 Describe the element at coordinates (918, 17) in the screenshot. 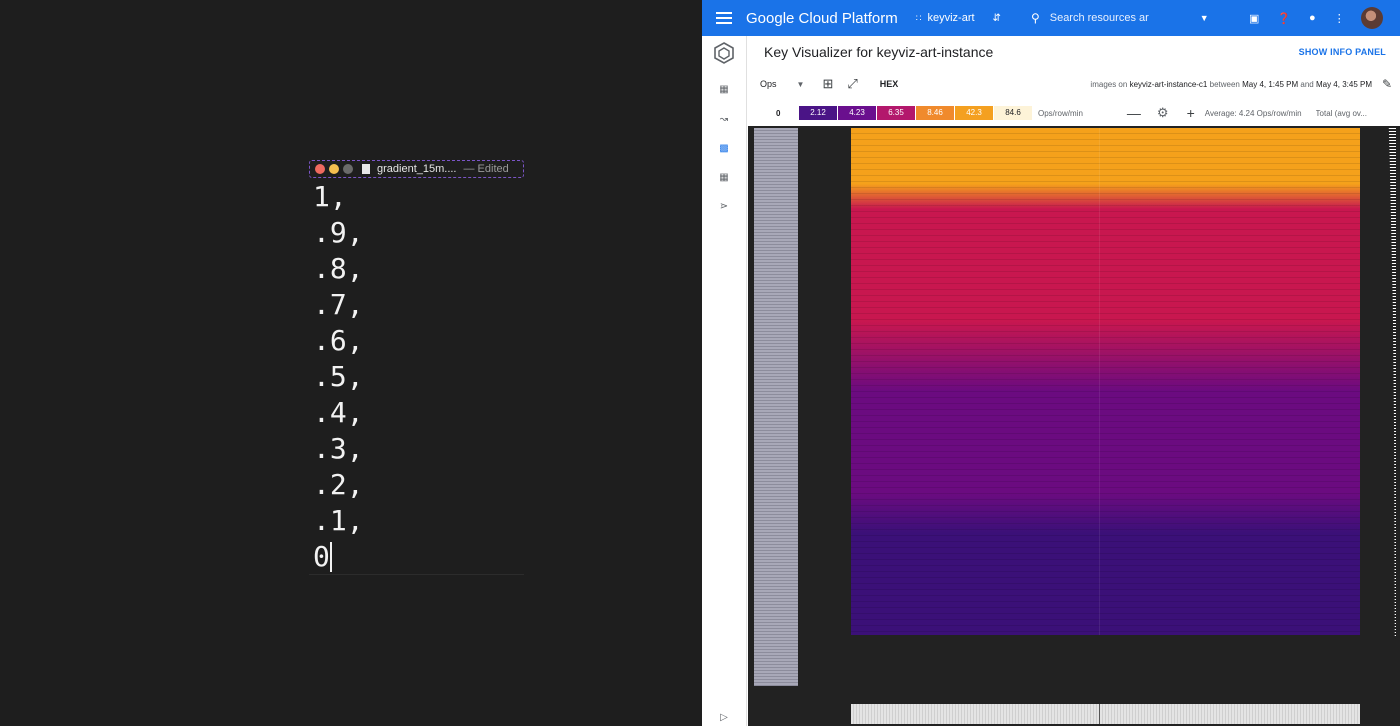

I see `project-icon: ∷` at that location.